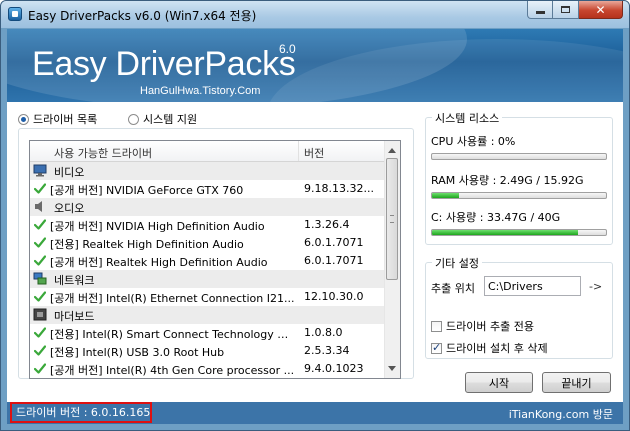 Image resolution: width=630 pixels, height=431 pixels. I want to click on category-name: 비디오, so click(69, 172).